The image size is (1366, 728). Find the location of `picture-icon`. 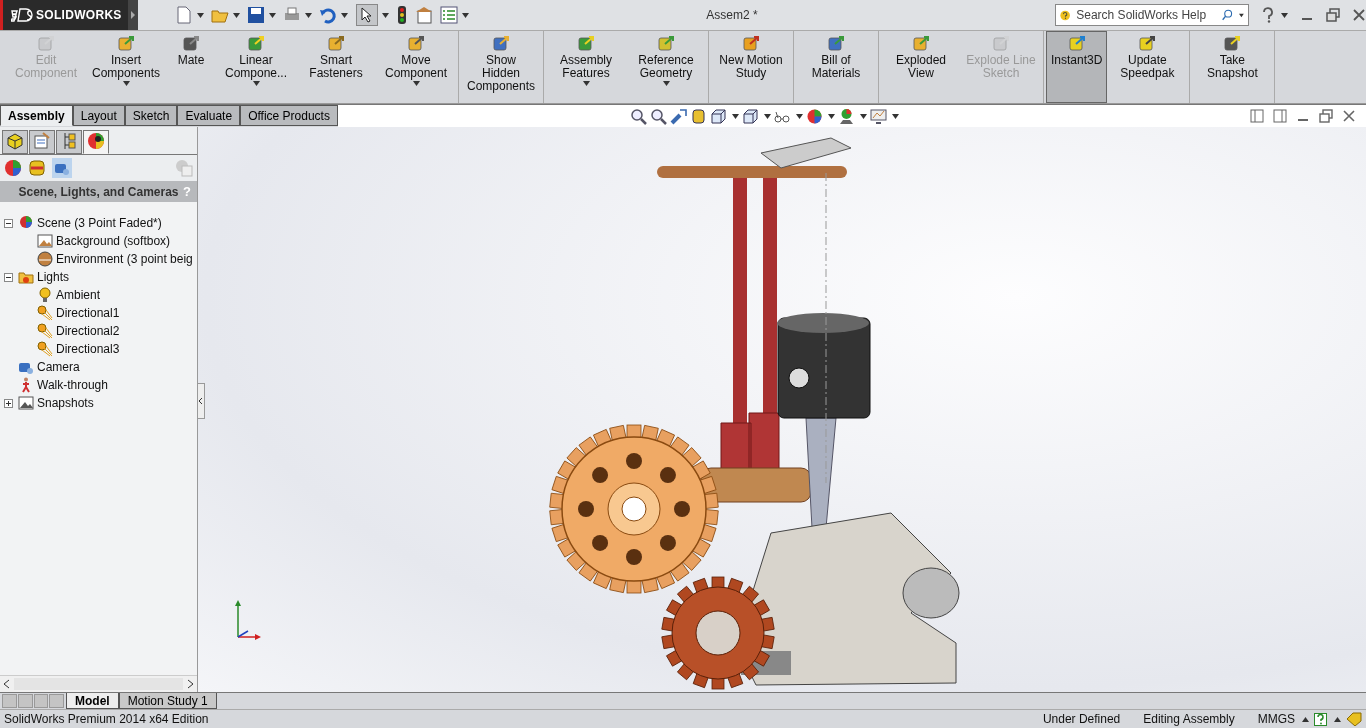

picture-icon is located at coordinates (45, 241).